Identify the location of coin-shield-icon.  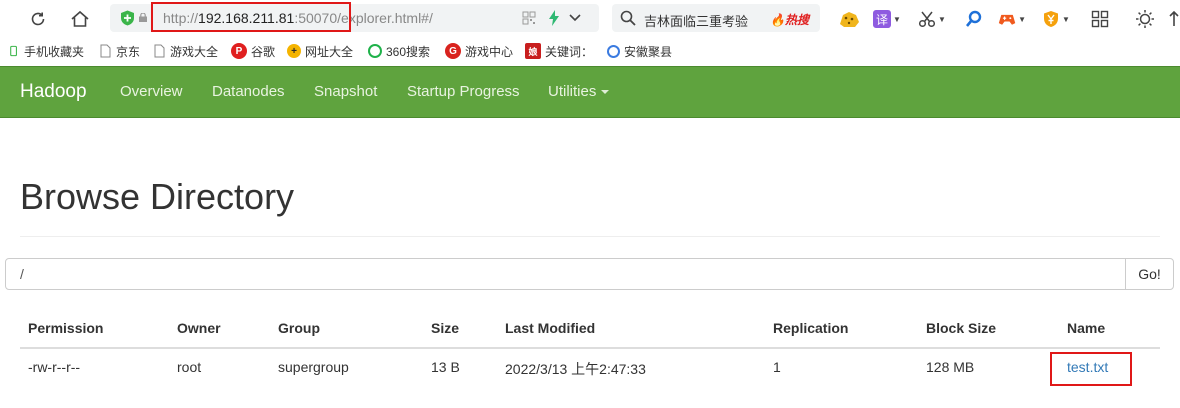
(1051, 19).